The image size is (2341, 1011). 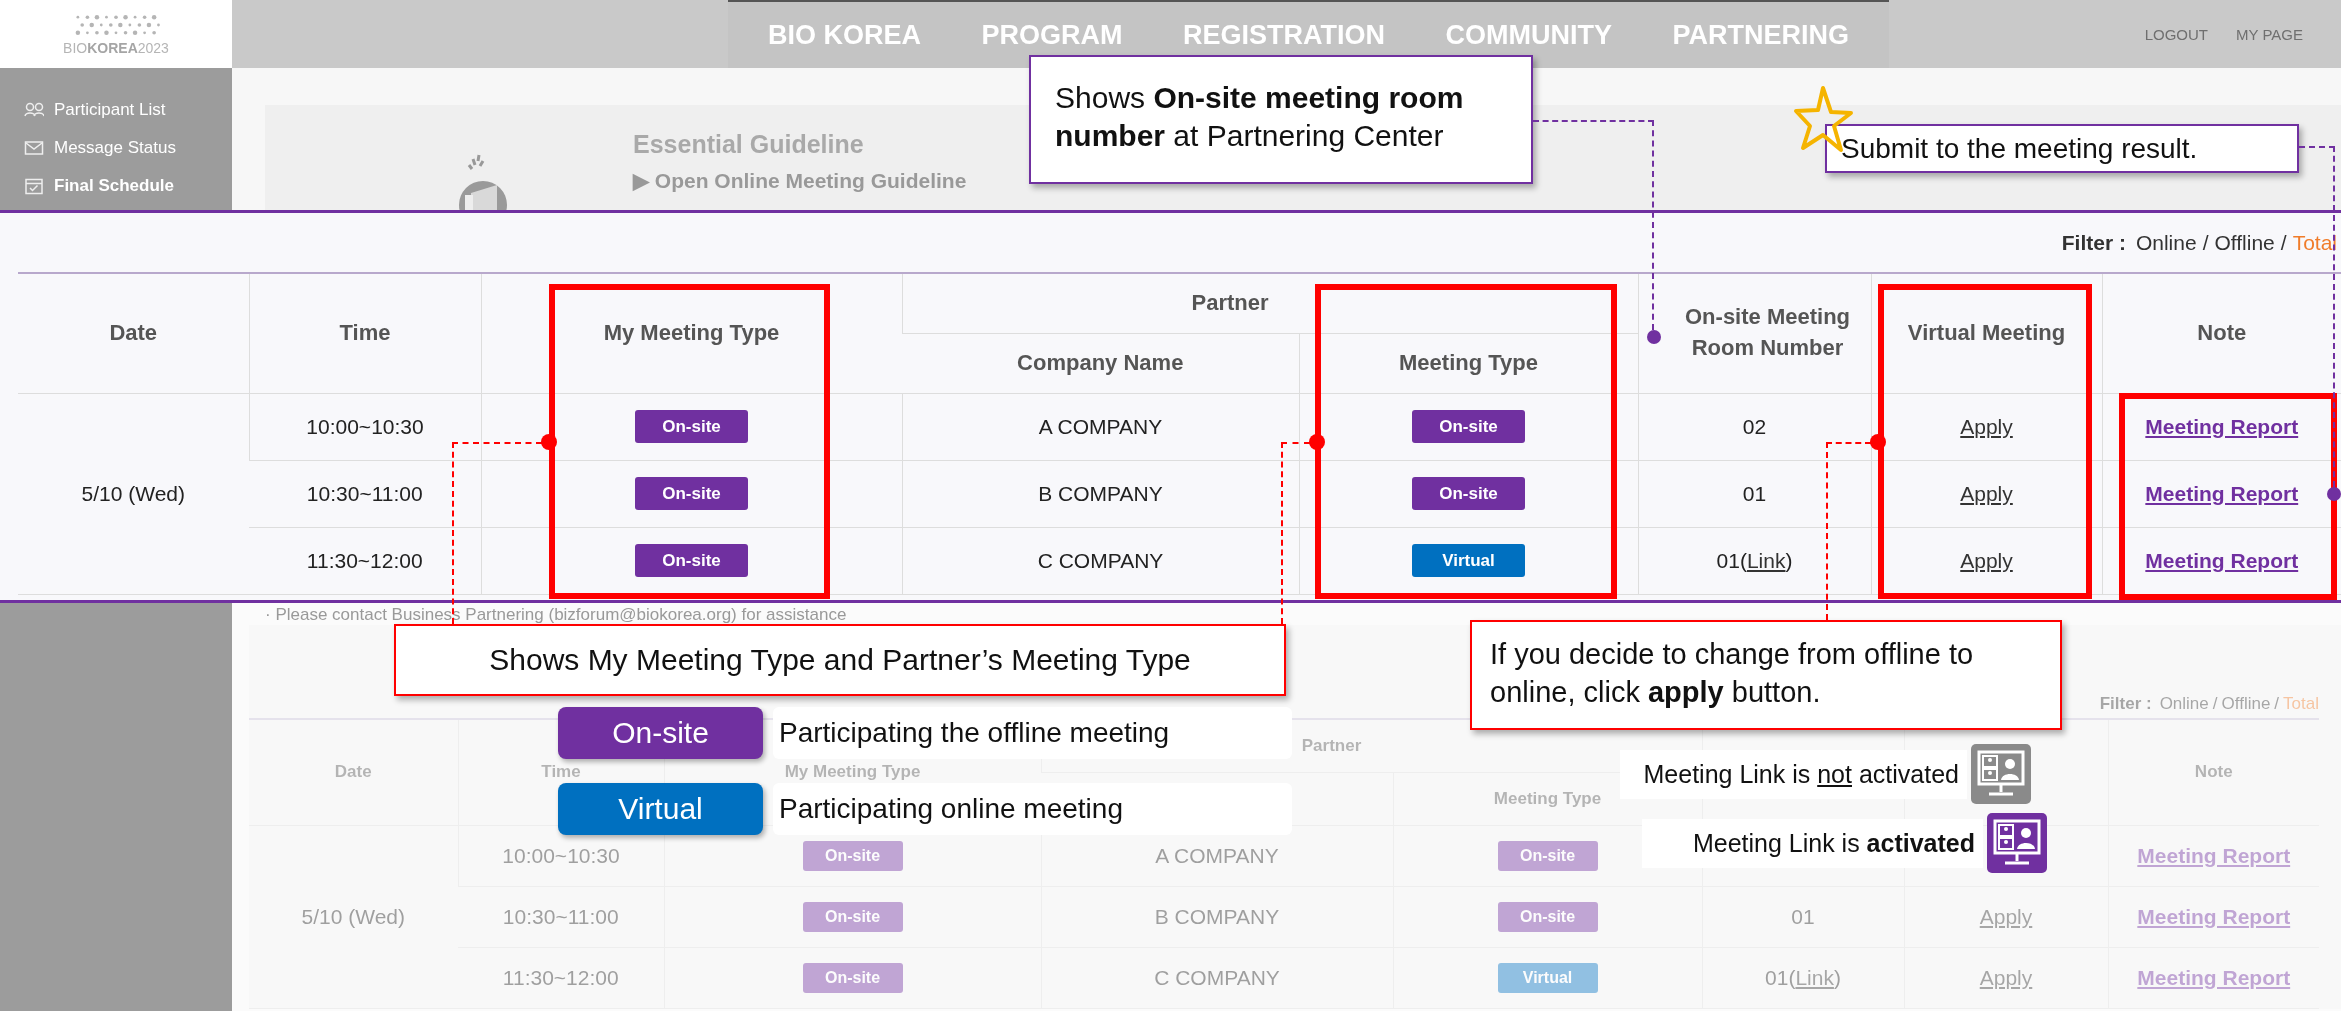 What do you see at coordinates (1812, 843) in the screenshot?
I see `legend-label: Meeting Link is activated` at bounding box center [1812, 843].